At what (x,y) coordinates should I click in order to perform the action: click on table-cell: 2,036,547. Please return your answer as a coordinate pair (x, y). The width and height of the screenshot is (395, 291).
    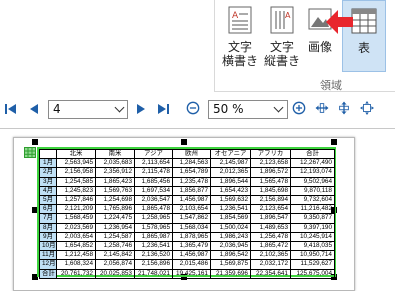
    Looking at the image, I should click on (153, 200).